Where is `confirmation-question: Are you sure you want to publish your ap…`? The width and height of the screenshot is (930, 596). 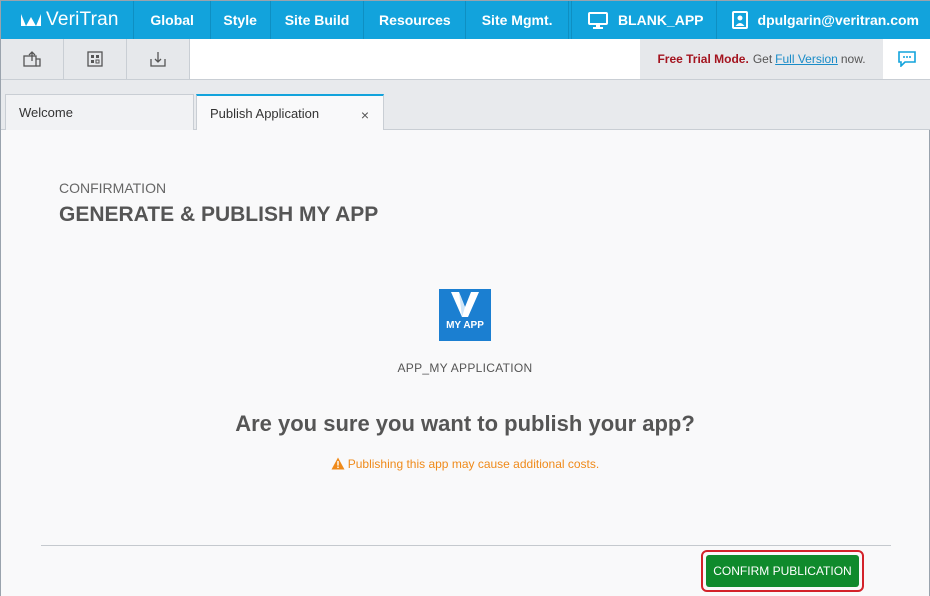
confirmation-question: Are you sure you want to publish your ap… is located at coordinates (465, 423).